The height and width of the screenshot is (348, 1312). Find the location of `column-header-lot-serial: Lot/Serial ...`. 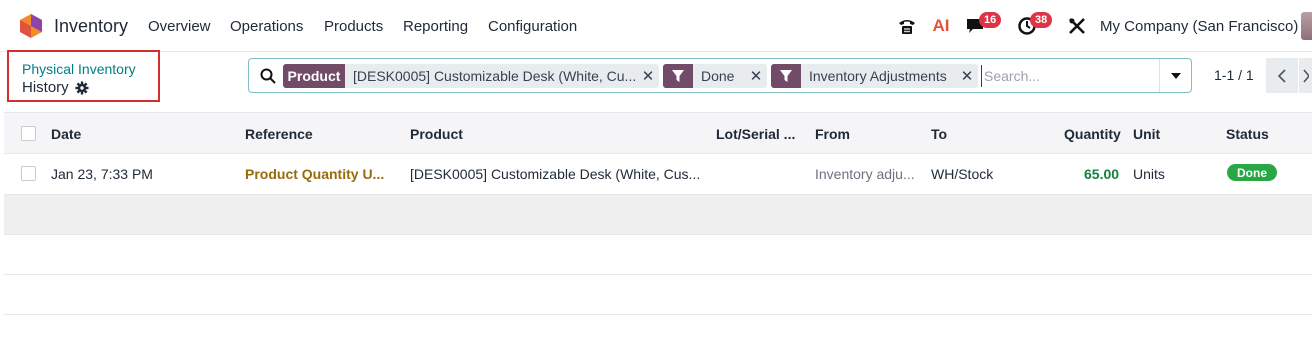

column-header-lot-serial: Lot/Serial ... is located at coordinates (755, 134).